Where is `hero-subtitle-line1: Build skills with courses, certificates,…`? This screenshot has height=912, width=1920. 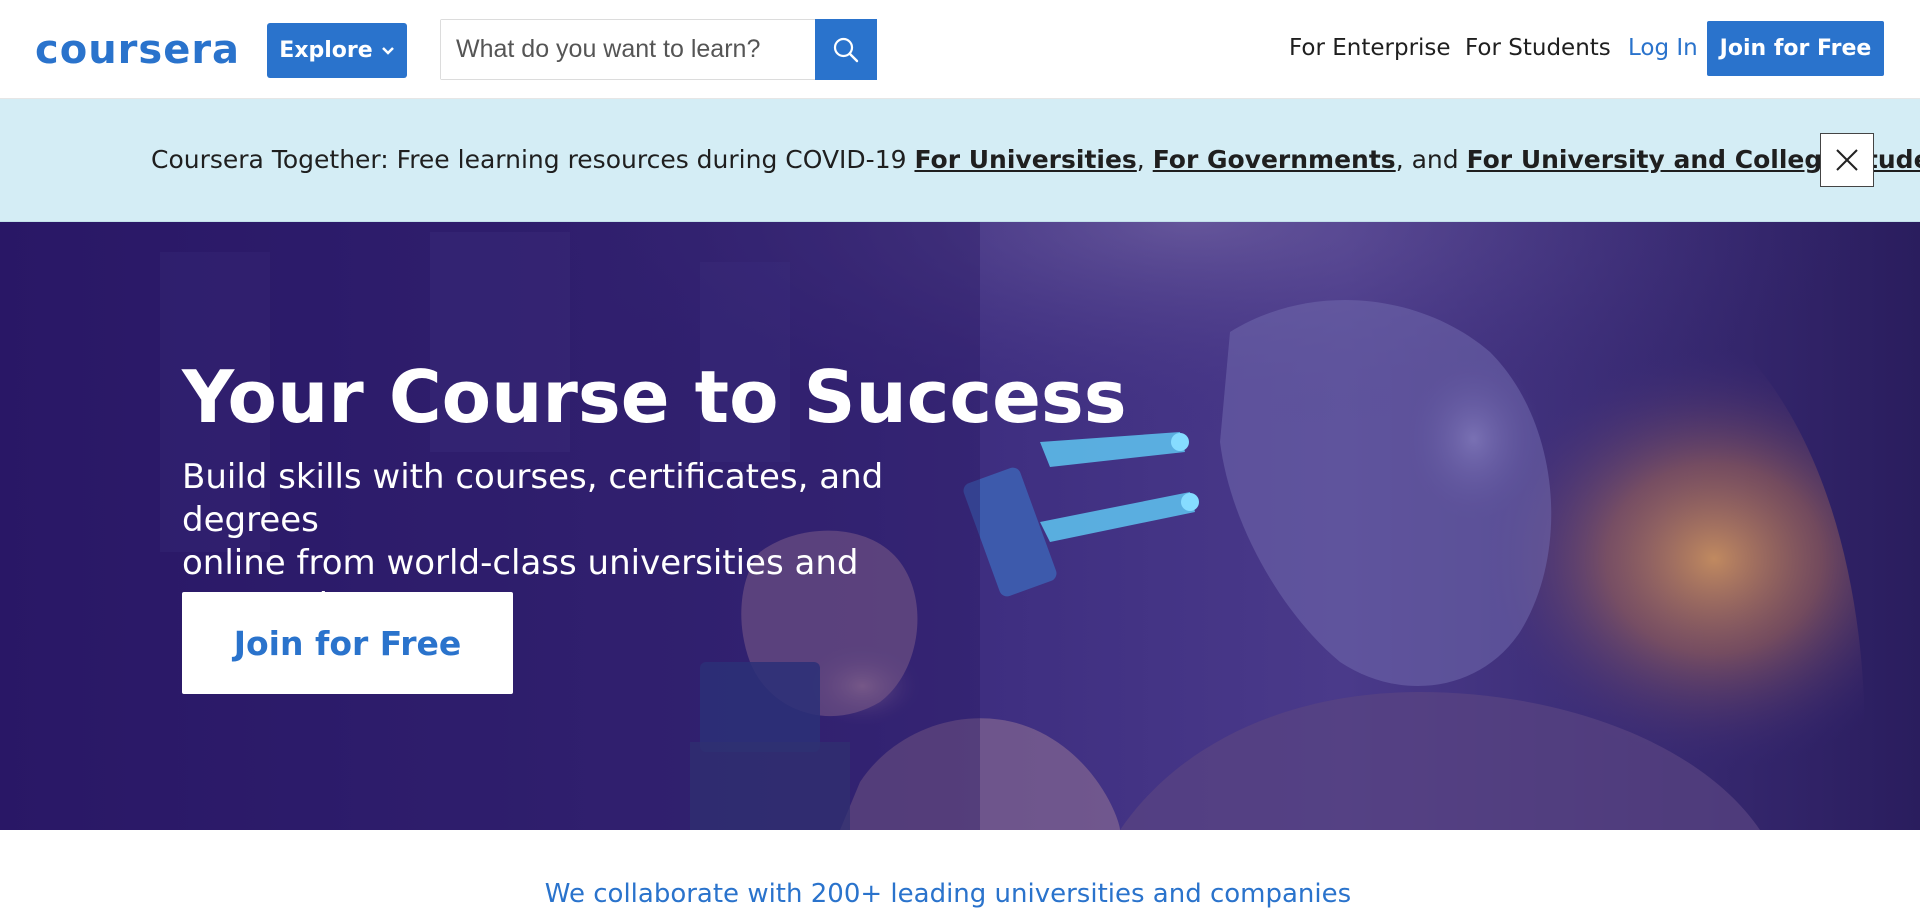 hero-subtitle-line1: Build skills with courses, certificates,… is located at coordinates (533, 498).